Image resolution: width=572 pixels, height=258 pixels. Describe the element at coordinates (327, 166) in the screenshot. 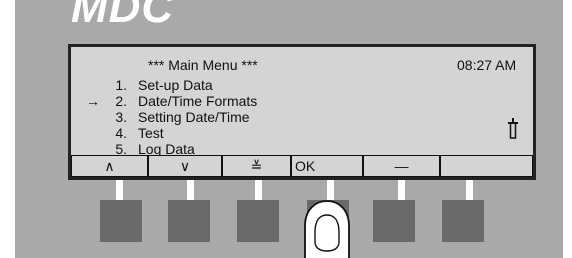

I see `softkey-ok: OK` at that location.